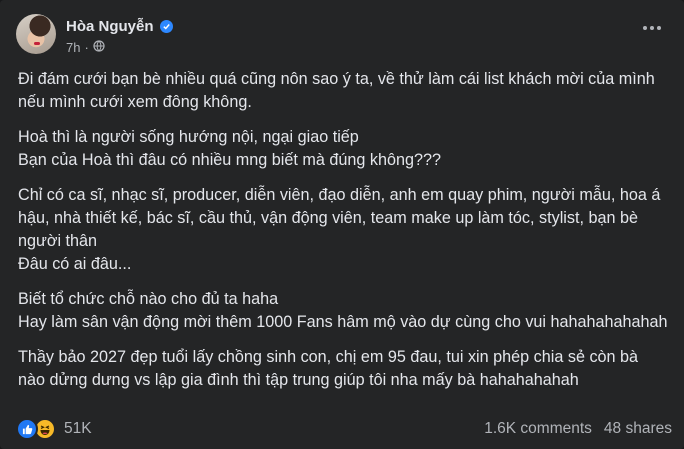  Describe the element at coordinates (638, 429) in the screenshot. I see `shares-count: 48 shares` at that location.